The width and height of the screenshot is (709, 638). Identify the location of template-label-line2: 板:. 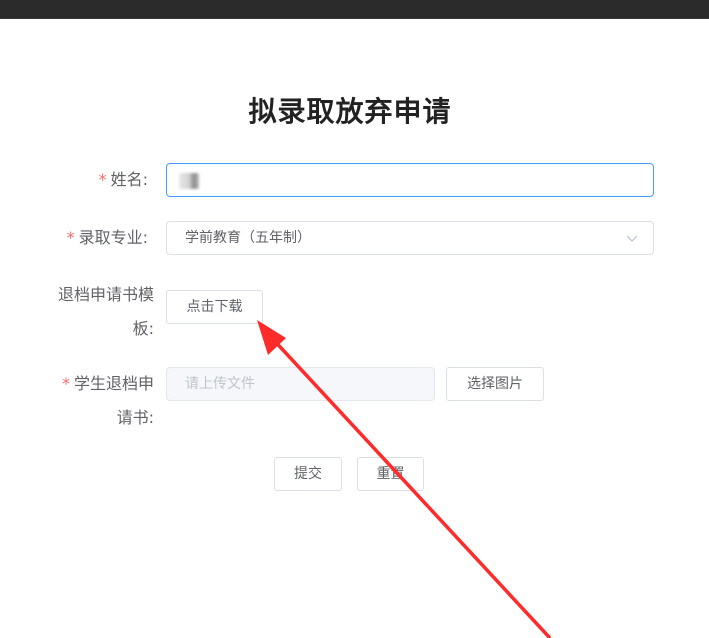
(143, 328).